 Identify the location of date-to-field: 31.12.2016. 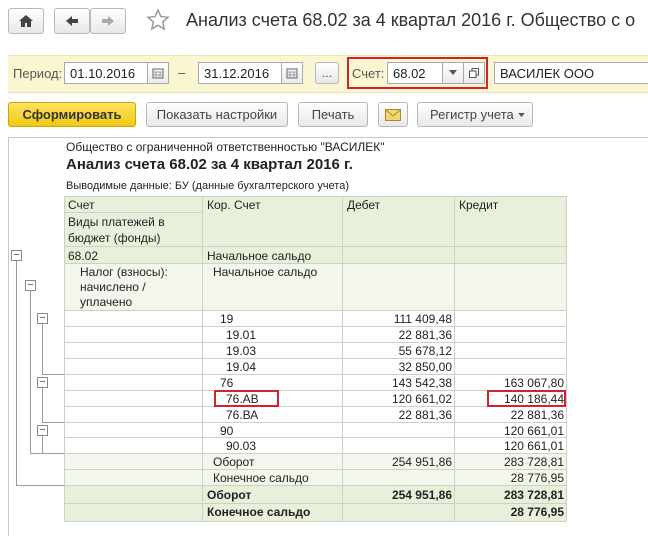
(240, 73).